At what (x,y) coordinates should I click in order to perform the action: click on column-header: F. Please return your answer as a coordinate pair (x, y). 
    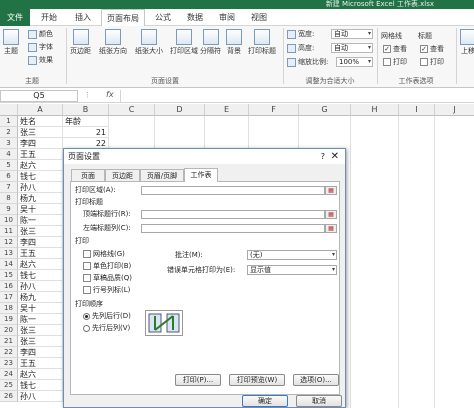
    Looking at the image, I should click on (274, 110).